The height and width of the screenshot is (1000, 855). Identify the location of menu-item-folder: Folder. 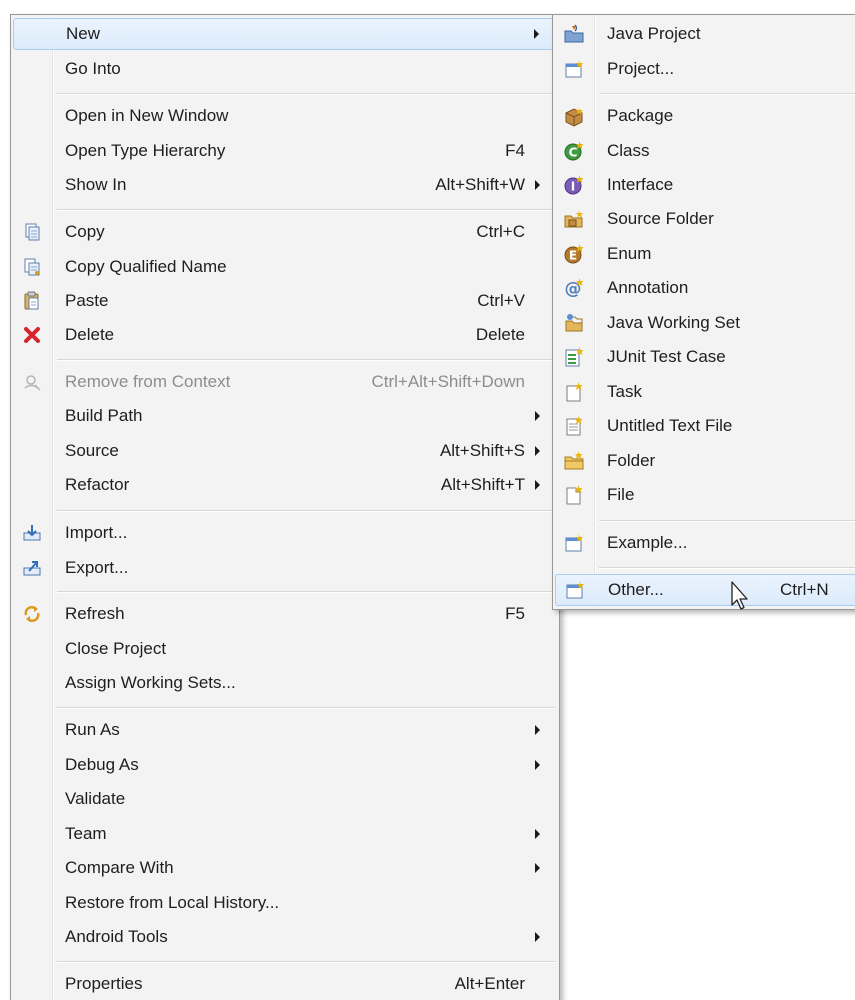
(705, 461).